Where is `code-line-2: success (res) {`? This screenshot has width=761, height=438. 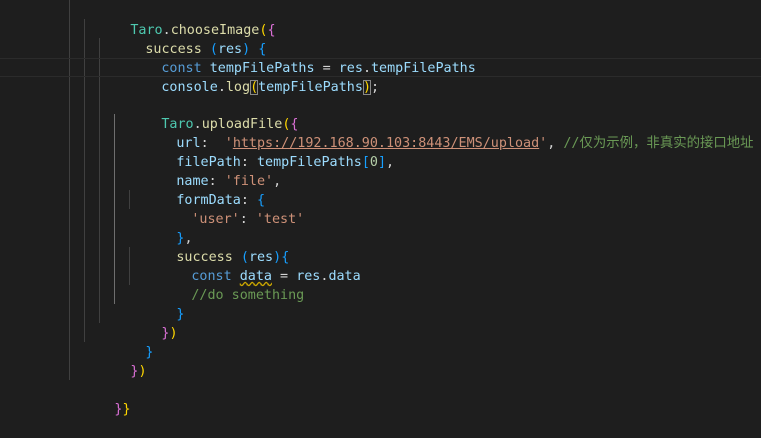 code-line-2: success (res) { is located at coordinates (380, 39).